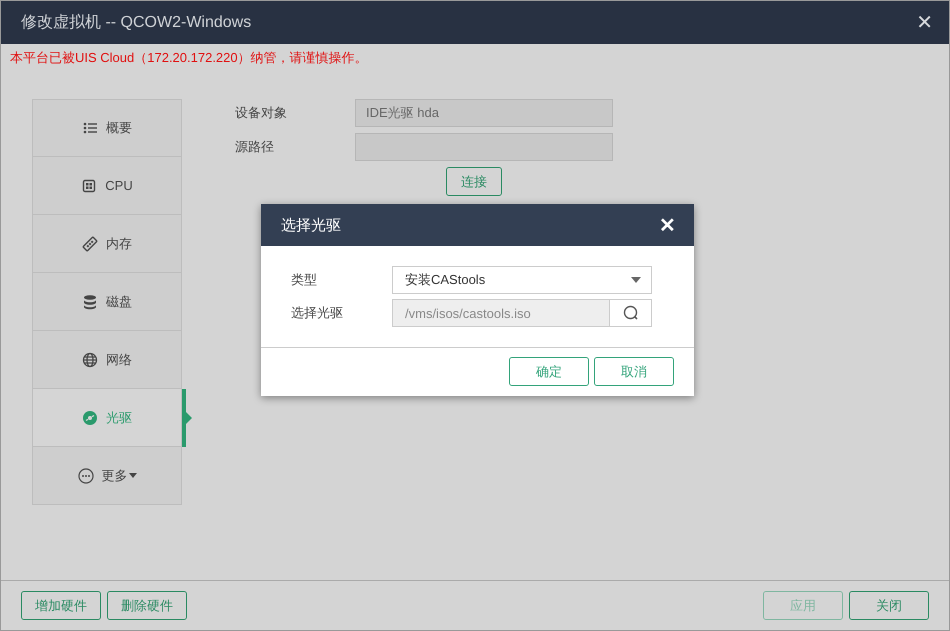 This screenshot has width=950, height=631. Describe the element at coordinates (261, 113) in the screenshot. I see `field-label: 设备对象` at that location.